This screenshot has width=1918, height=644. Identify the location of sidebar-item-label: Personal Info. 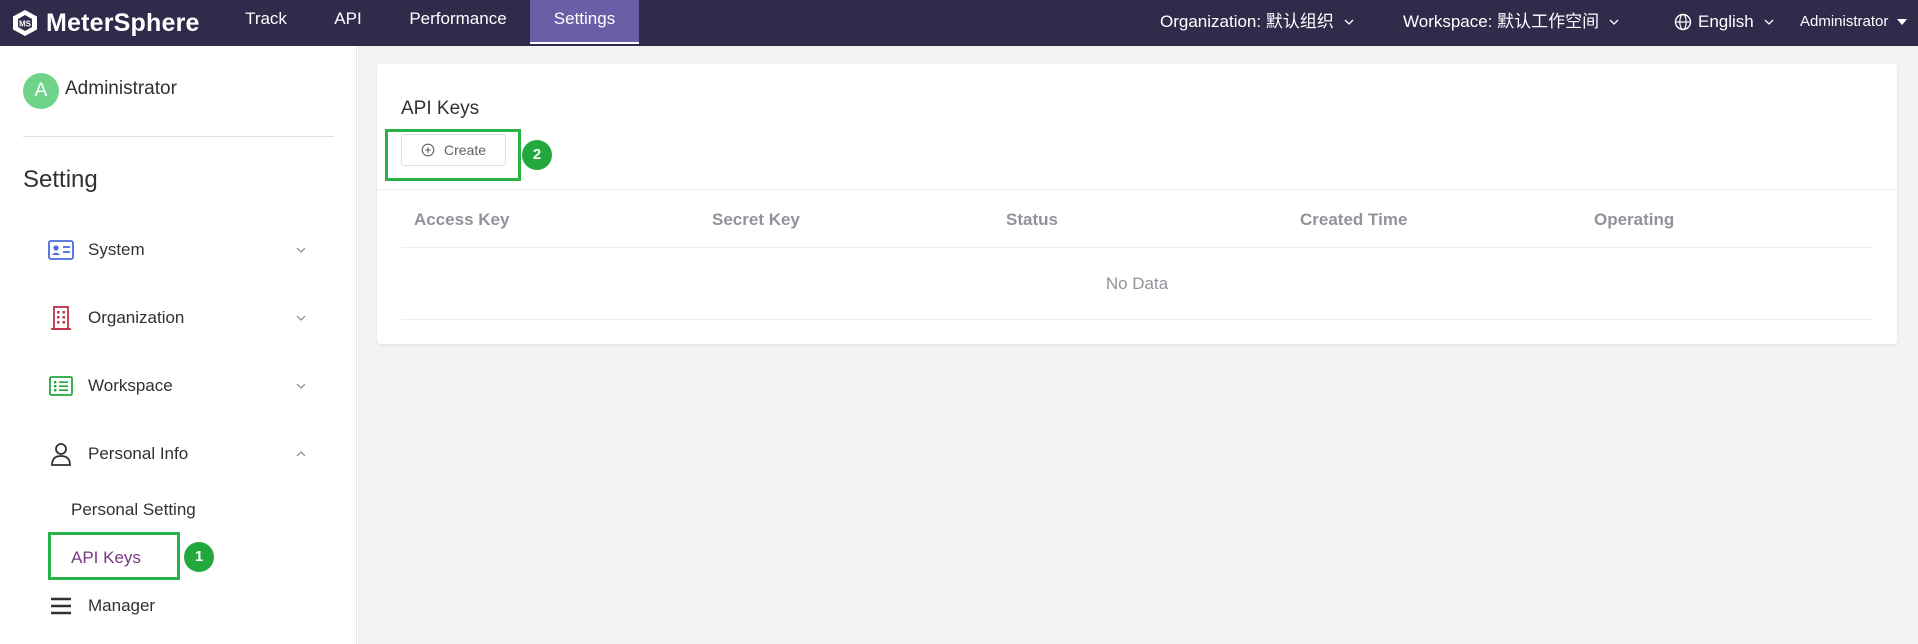
(138, 453).